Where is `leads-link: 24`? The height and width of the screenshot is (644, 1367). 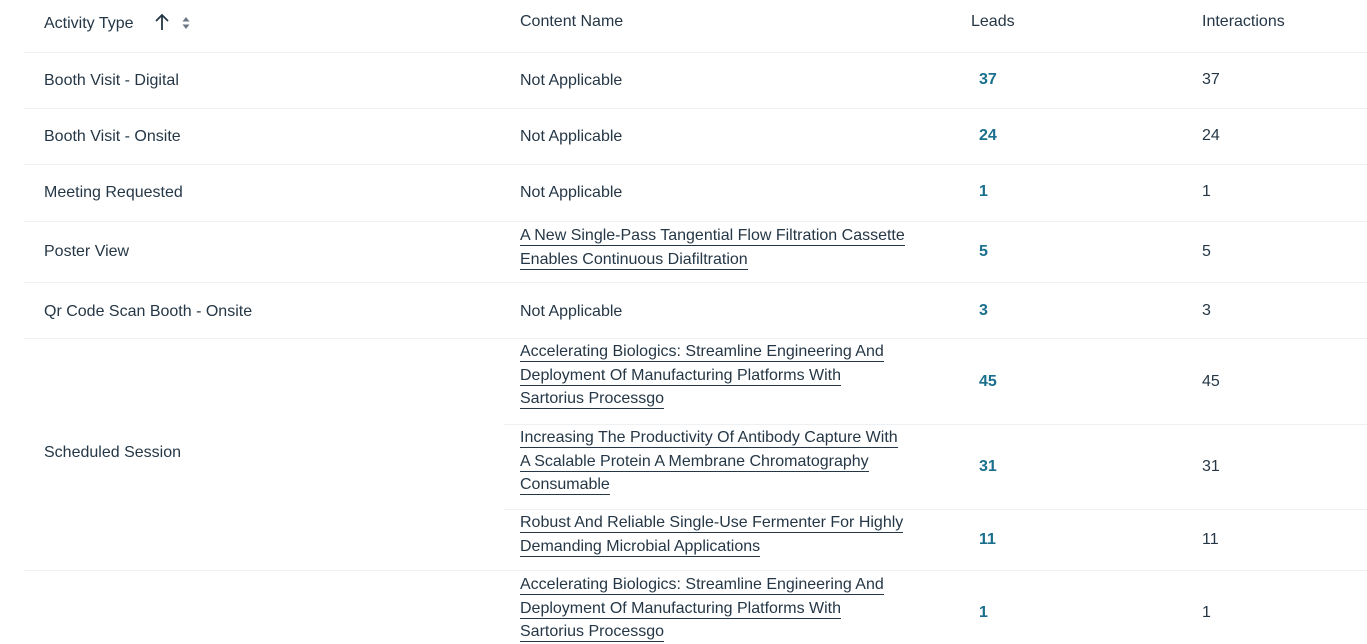 leads-link: 24 is located at coordinates (988, 135).